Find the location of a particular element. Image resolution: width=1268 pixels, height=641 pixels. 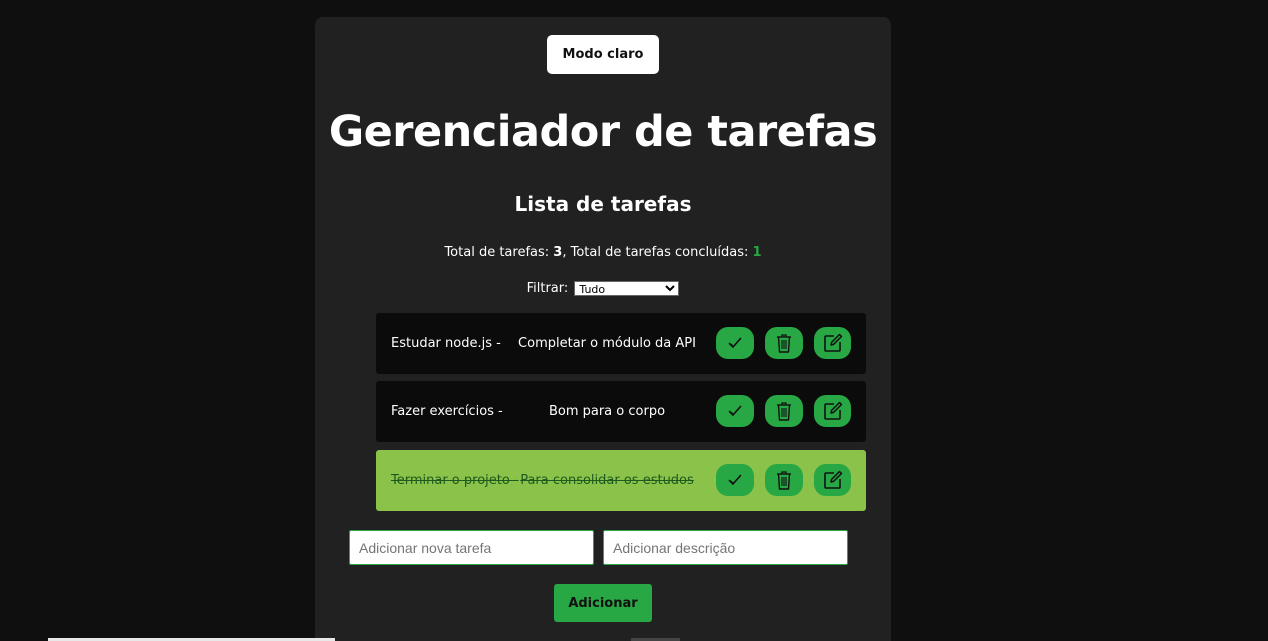

new-task-input is located at coordinates (471, 547).